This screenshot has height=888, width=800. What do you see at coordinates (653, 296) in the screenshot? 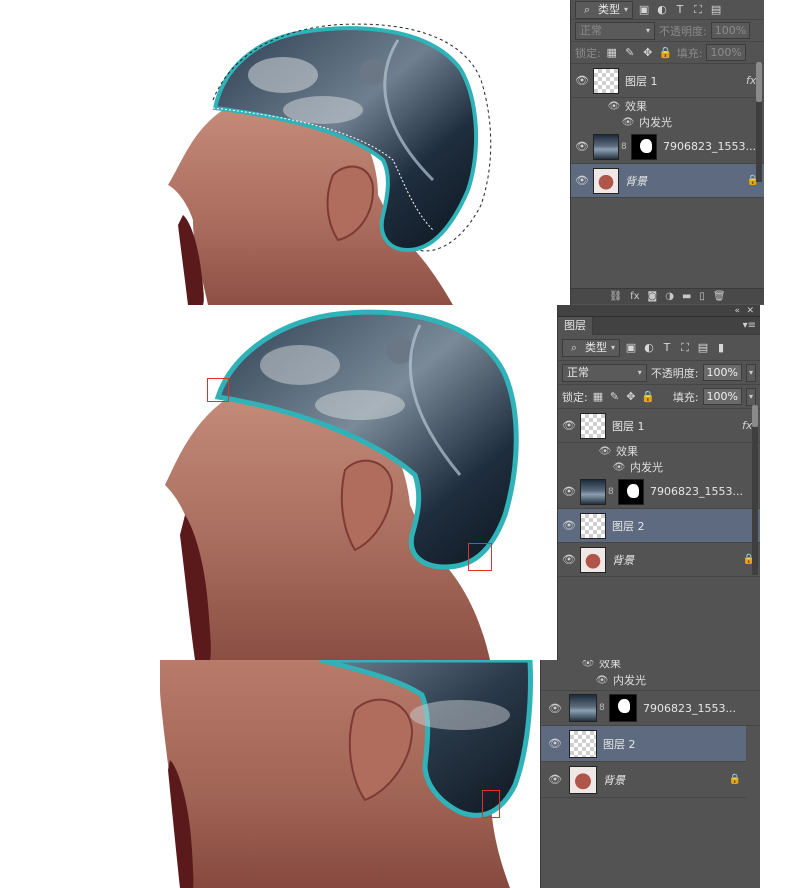
I see `add-mask-icon: ◙` at bounding box center [653, 296].